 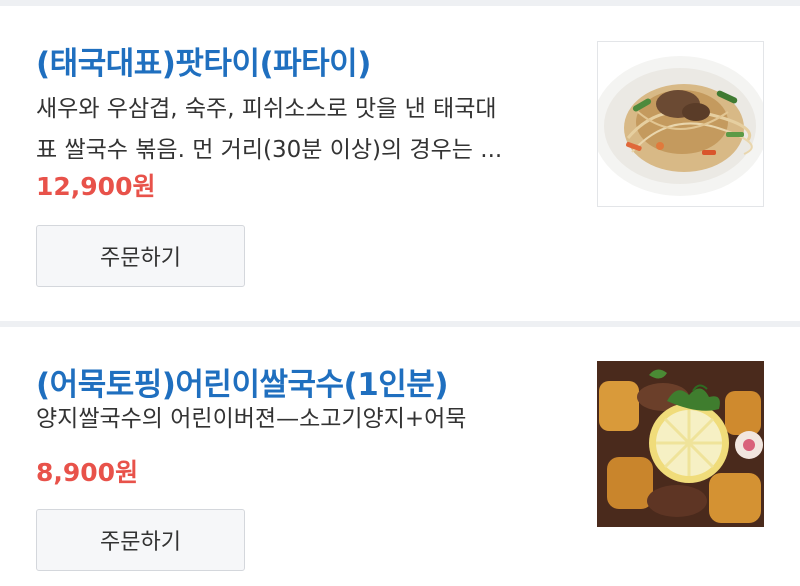 What do you see at coordinates (203, 64) in the screenshot?
I see `menu-item-title: (태국대표)팟타이(파타이)` at bounding box center [203, 64].